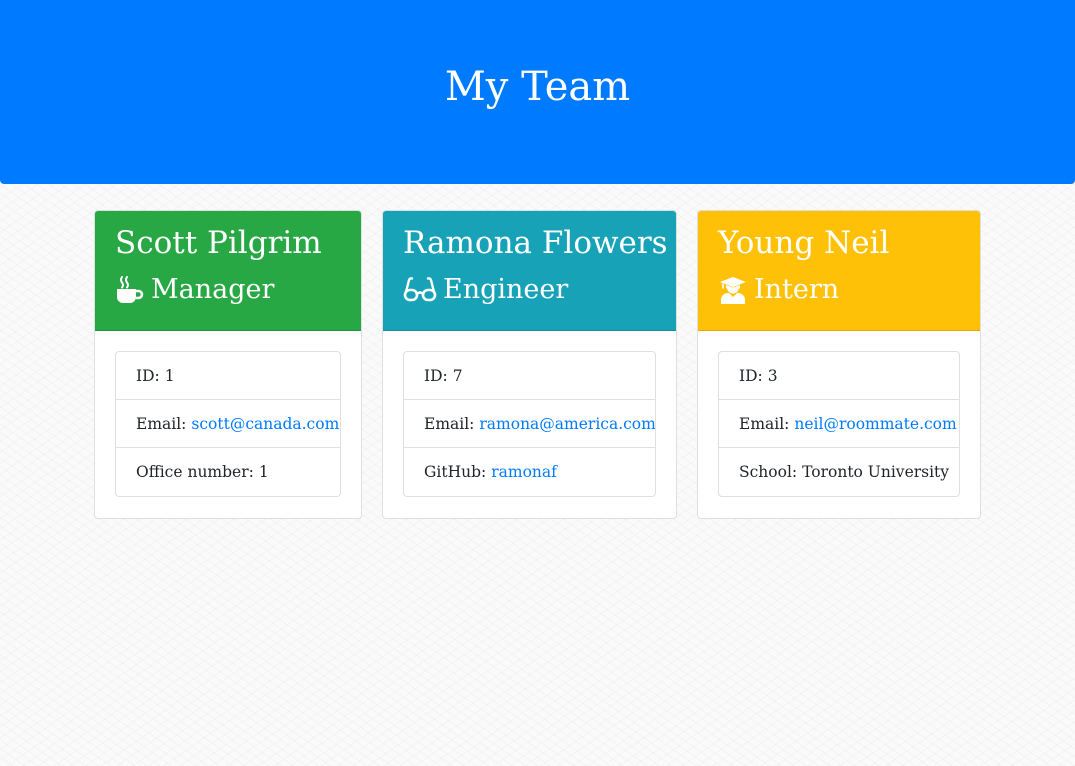 This screenshot has width=1075, height=766. I want to click on list-item-id: ID: 1, so click(228, 376).